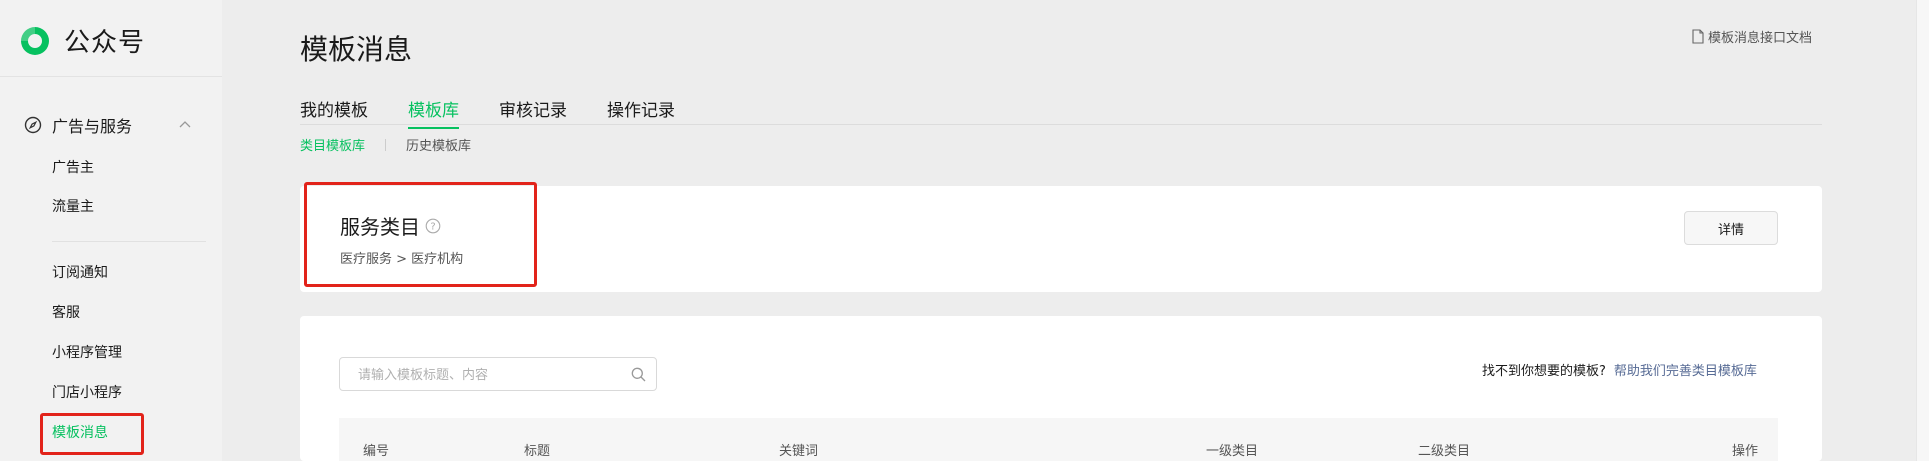 This screenshot has height=461, width=1929. What do you see at coordinates (92, 434) in the screenshot?
I see `highlight-box-sidebar` at bounding box center [92, 434].